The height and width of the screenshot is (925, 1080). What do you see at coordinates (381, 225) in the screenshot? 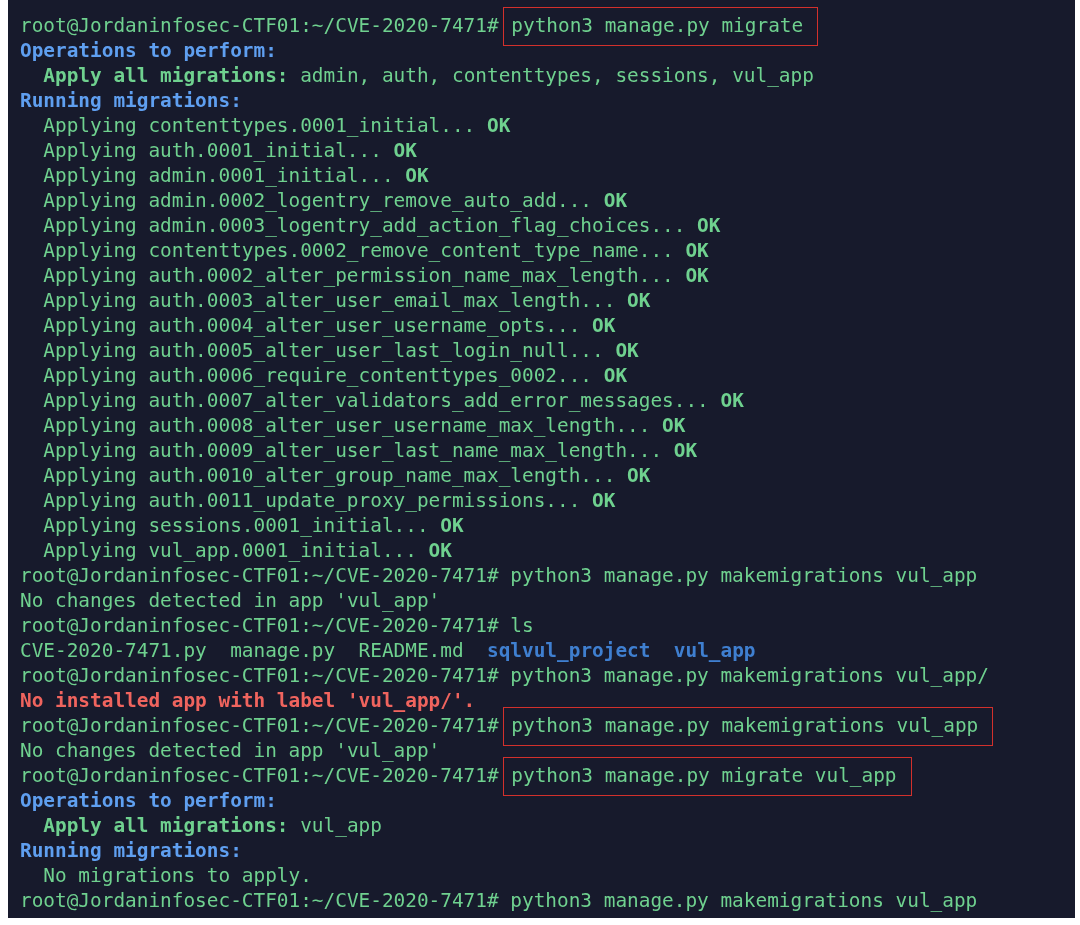
I see `output-text: Applying admin.0003_logentry_add_action_flag_choices... OK` at bounding box center [381, 225].